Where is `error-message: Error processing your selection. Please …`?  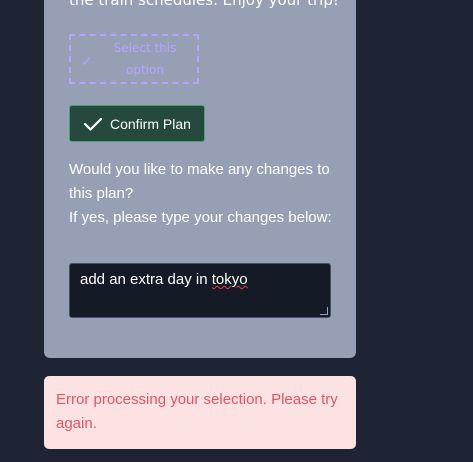 error-message: Error processing your selection. Please … is located at coordinates (197, 411).